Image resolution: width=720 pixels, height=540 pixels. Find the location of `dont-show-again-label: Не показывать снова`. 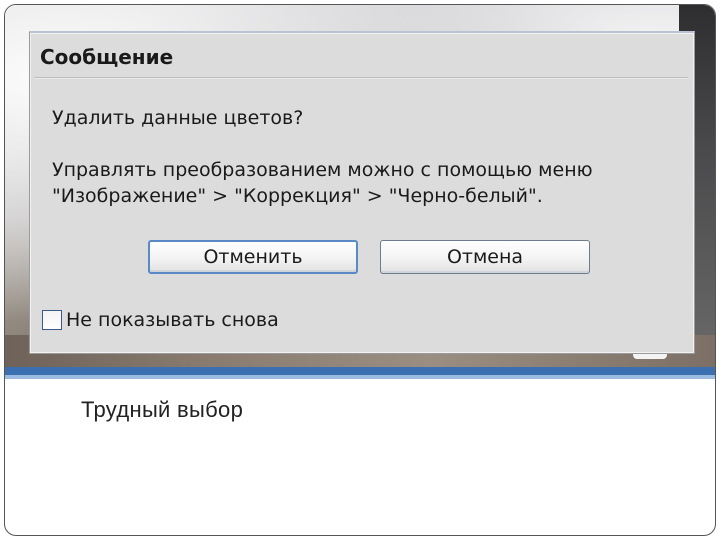

dont-show-again-label: Не показывать снова is located at coordinates (172, 320).